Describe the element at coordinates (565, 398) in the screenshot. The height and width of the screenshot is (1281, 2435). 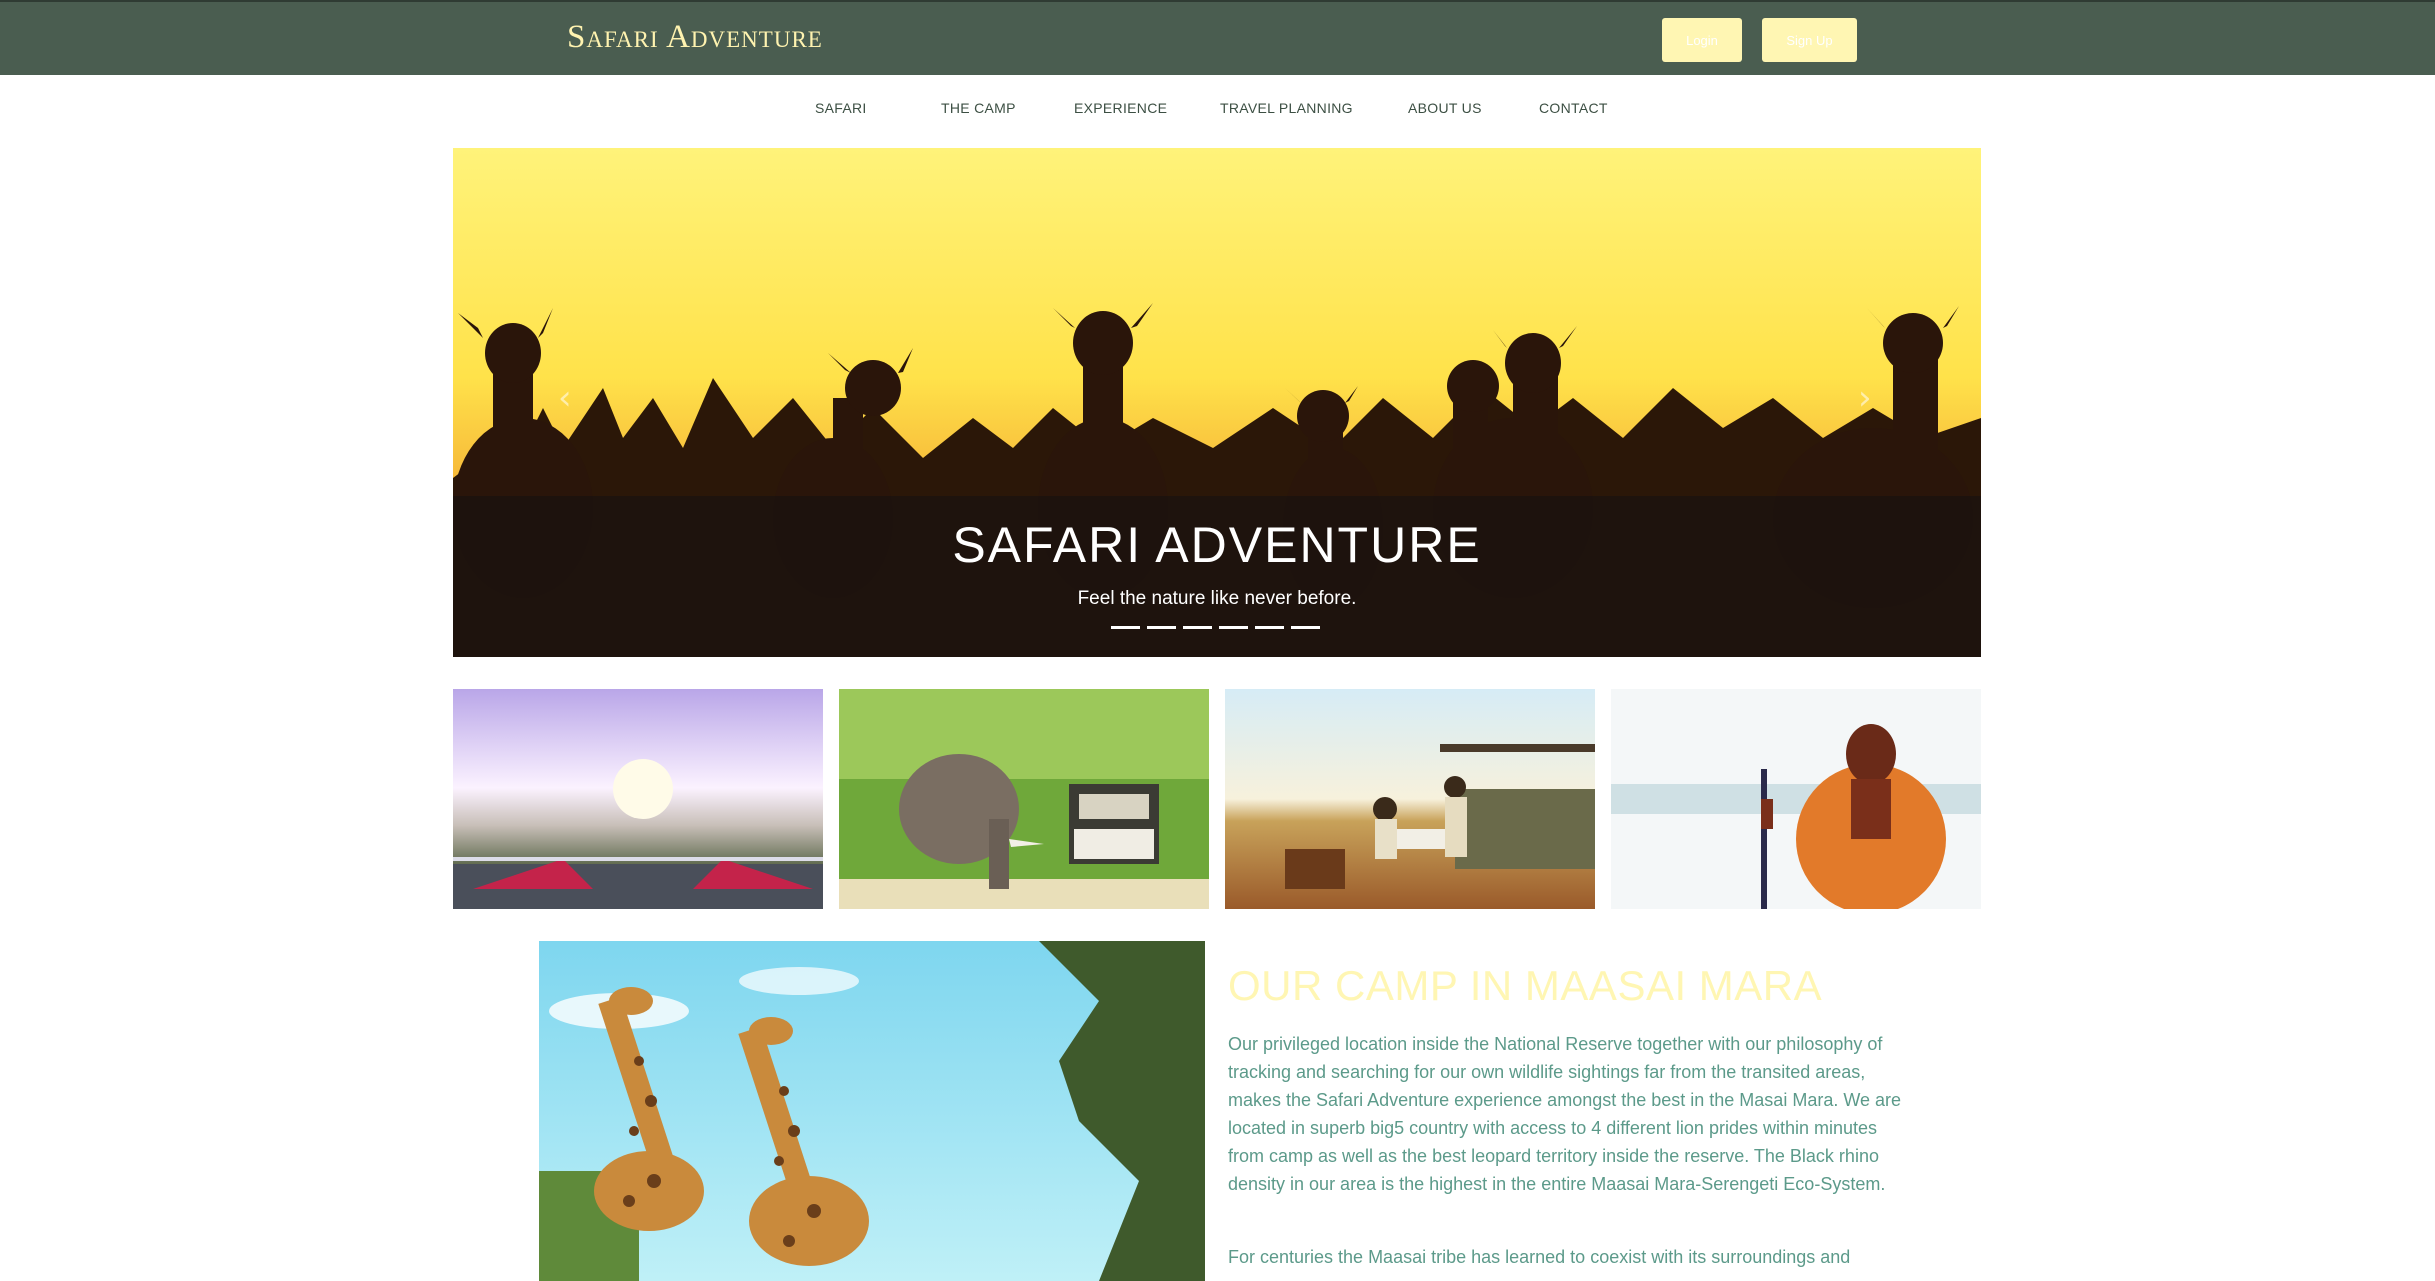
I see `chevron-left-icon: ‹` at that location.